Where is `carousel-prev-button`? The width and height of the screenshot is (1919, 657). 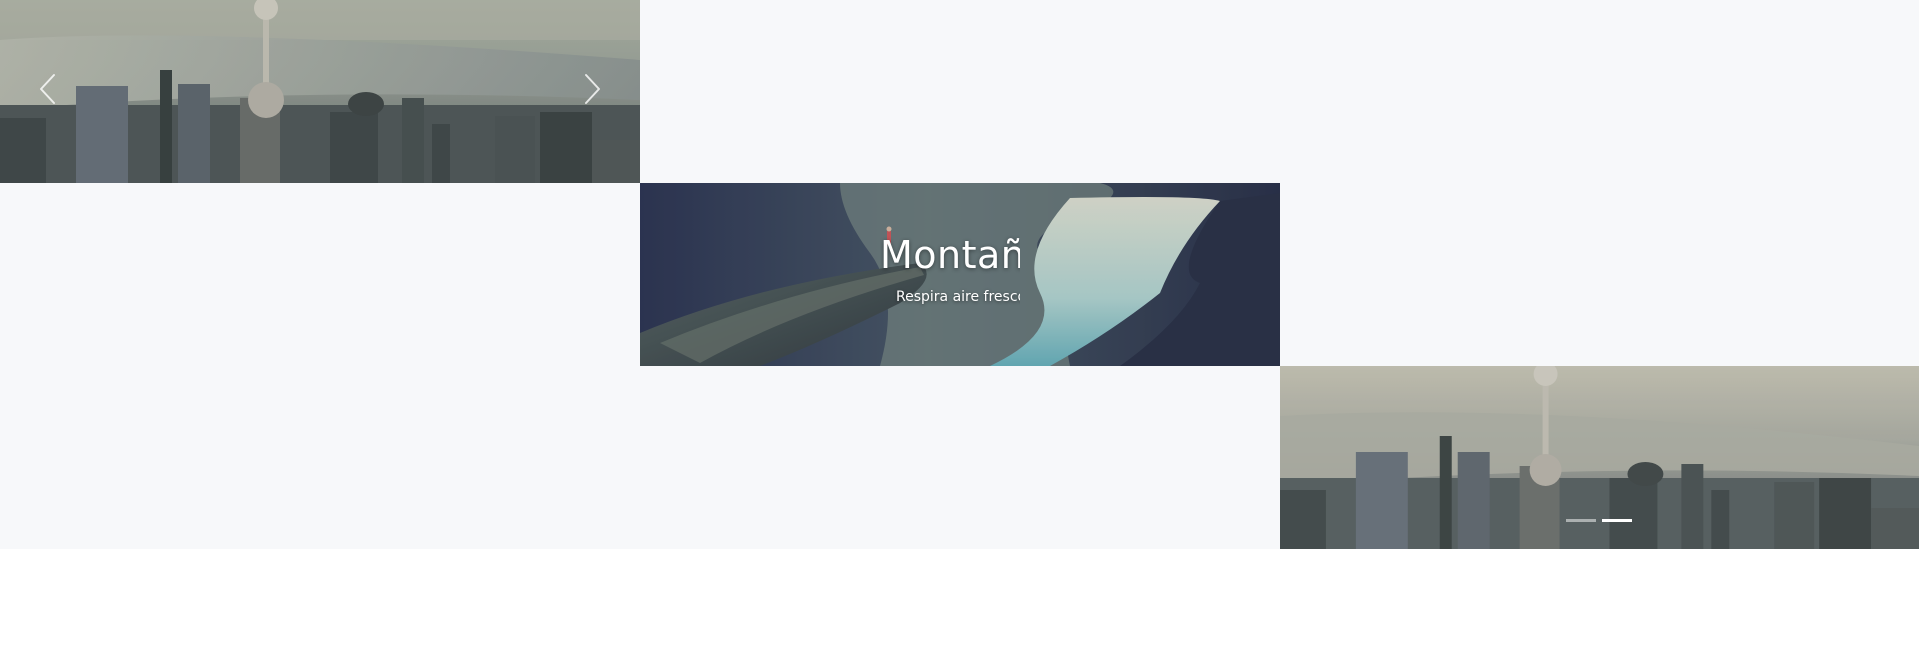
carousel-prev-button is located at coordinates (48, 89).